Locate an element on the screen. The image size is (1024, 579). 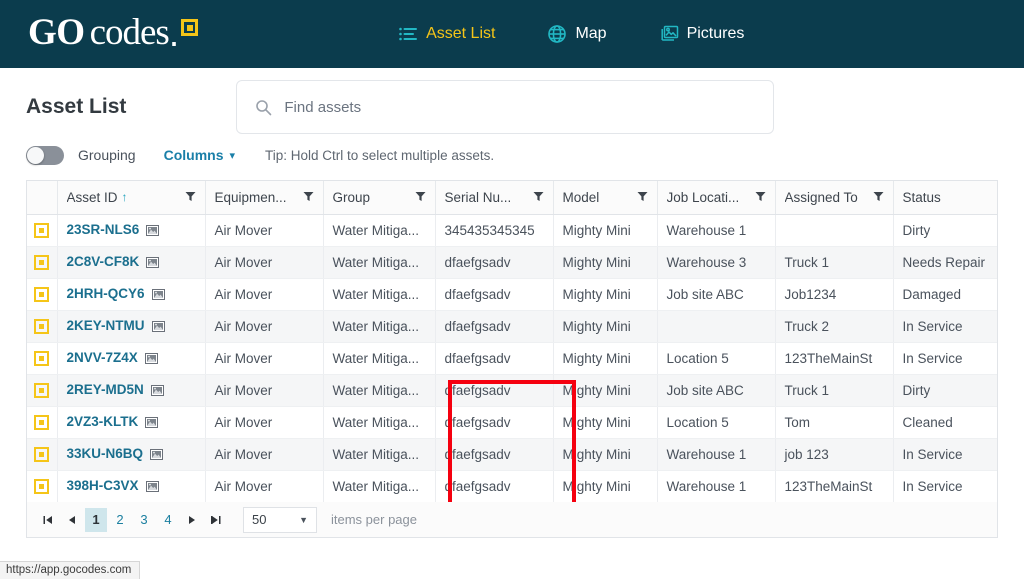
col-header-status: Status is located at coordinates (945, 198).